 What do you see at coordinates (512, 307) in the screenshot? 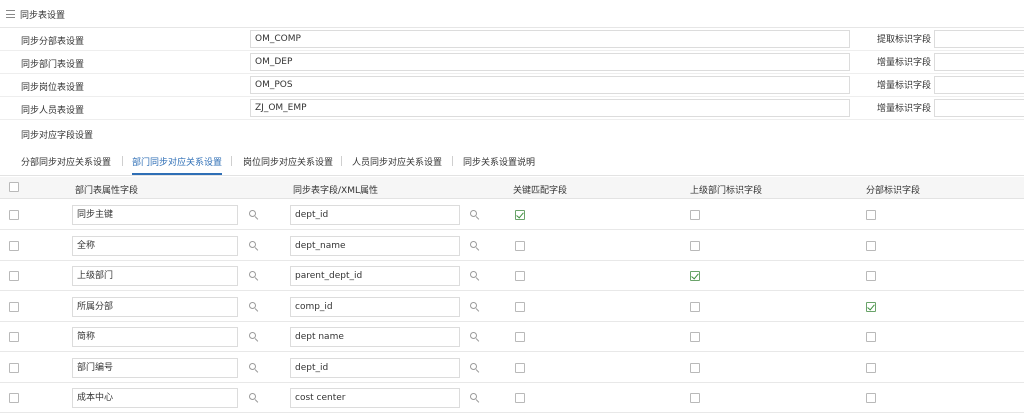
I see `table-row: 所属分部 comp_id` at bounding box center [512, 307].